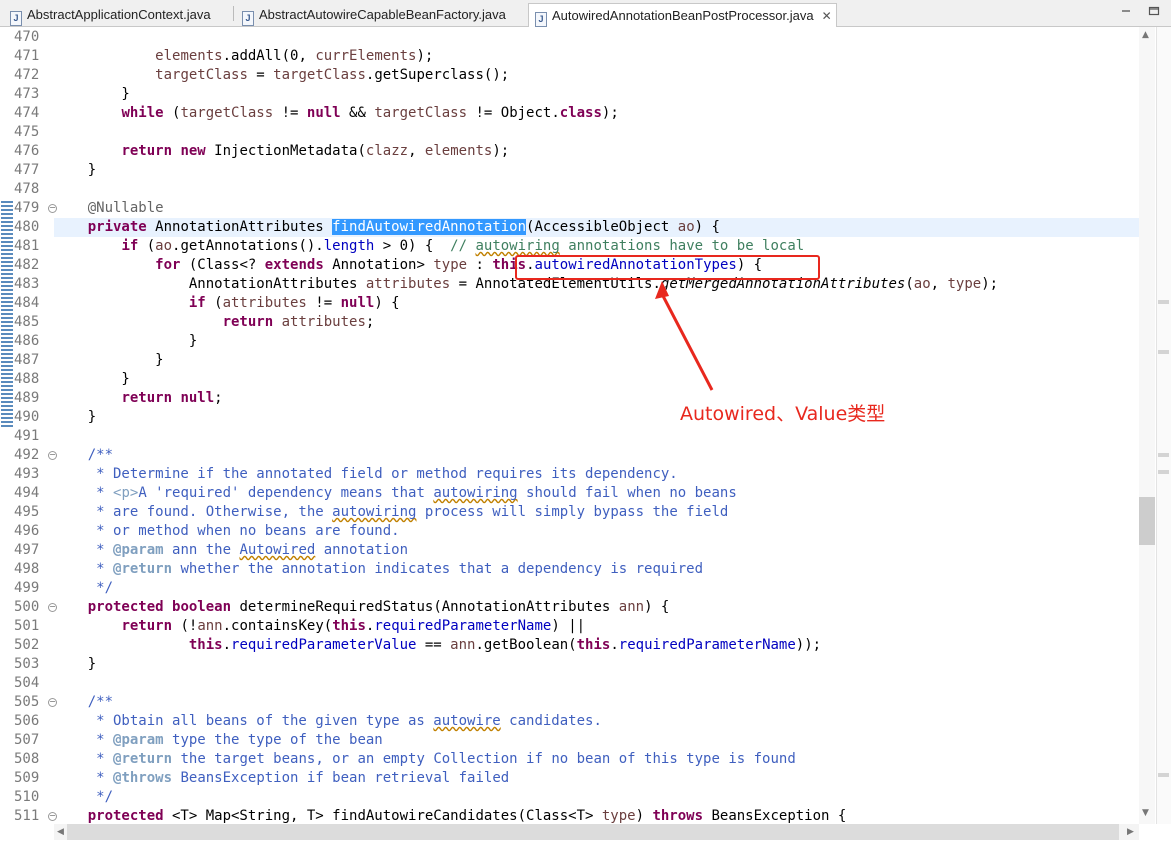 The image size is (1171, 841). Describe the element at coordinates (27, 721) in the screenshot. I see `line-number: 506` at that location.